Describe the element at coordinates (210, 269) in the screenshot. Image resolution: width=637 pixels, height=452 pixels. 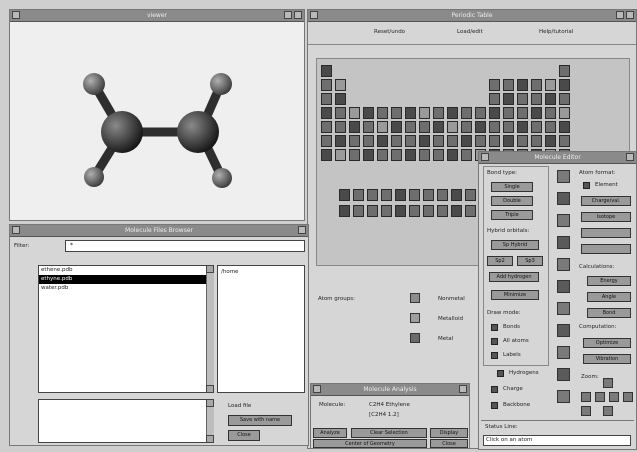
I see `scroll-up-icon` at that location.